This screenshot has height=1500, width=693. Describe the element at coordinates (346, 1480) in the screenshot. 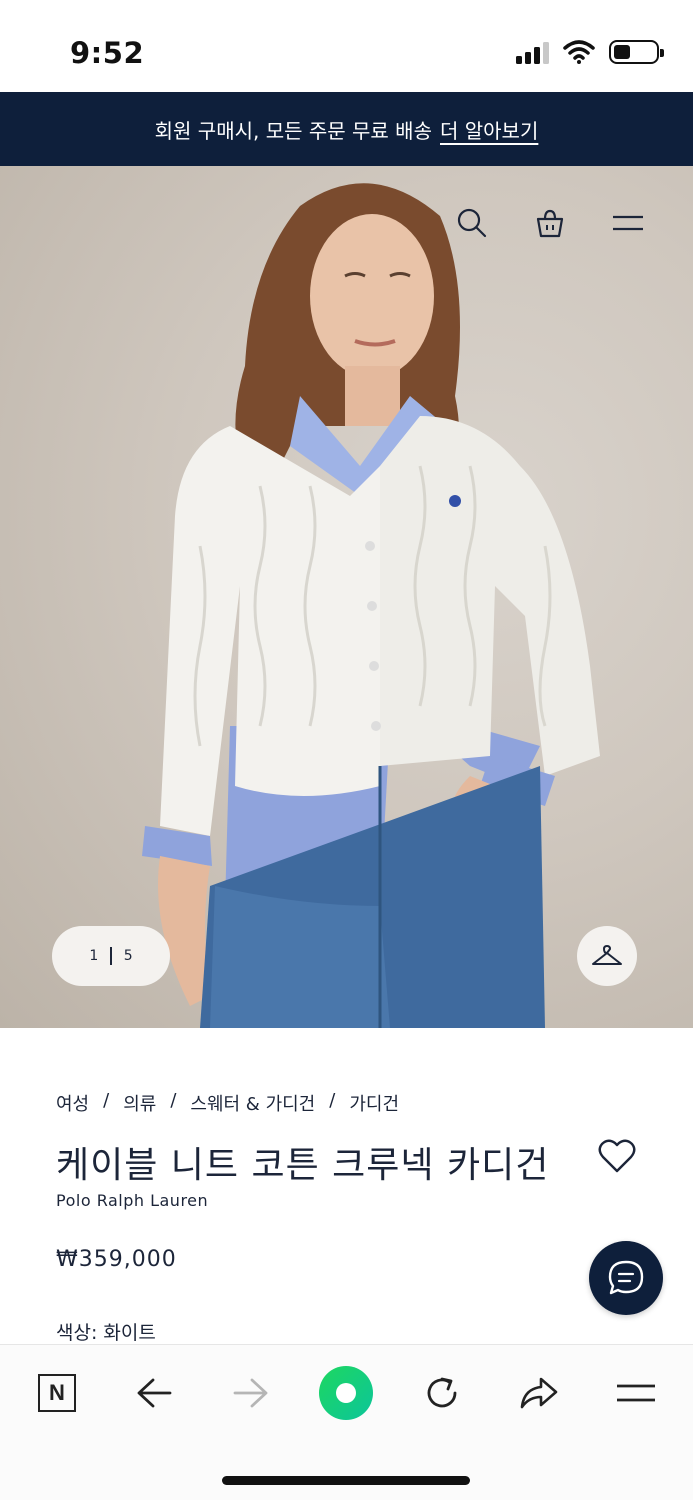

I see `home-indicator` at that location.